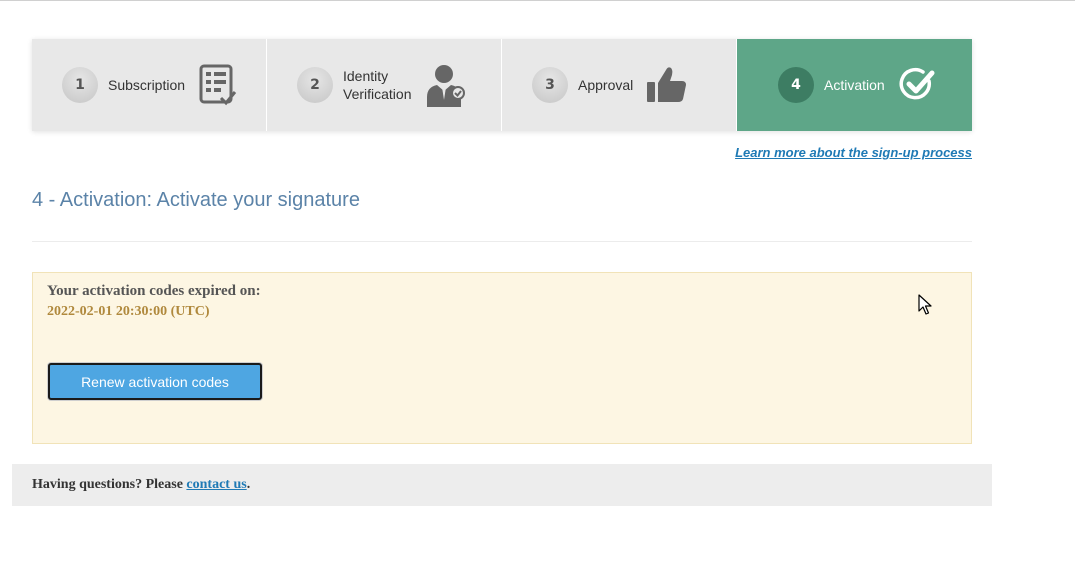 This screenshot has height=581, width=1075. What do you see at coordinates (196, 200) in the screenshot?
I see `page-title: 4 - Activation: Activate your signature` at bounding box center [196, 200].